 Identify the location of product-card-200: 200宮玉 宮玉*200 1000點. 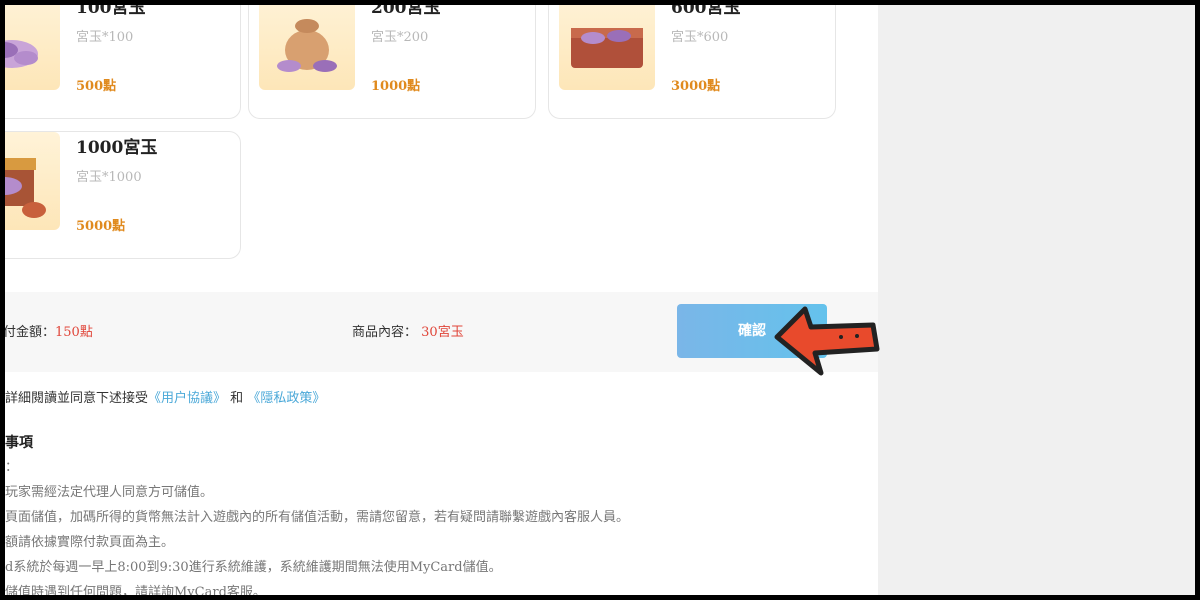
(392, 62).